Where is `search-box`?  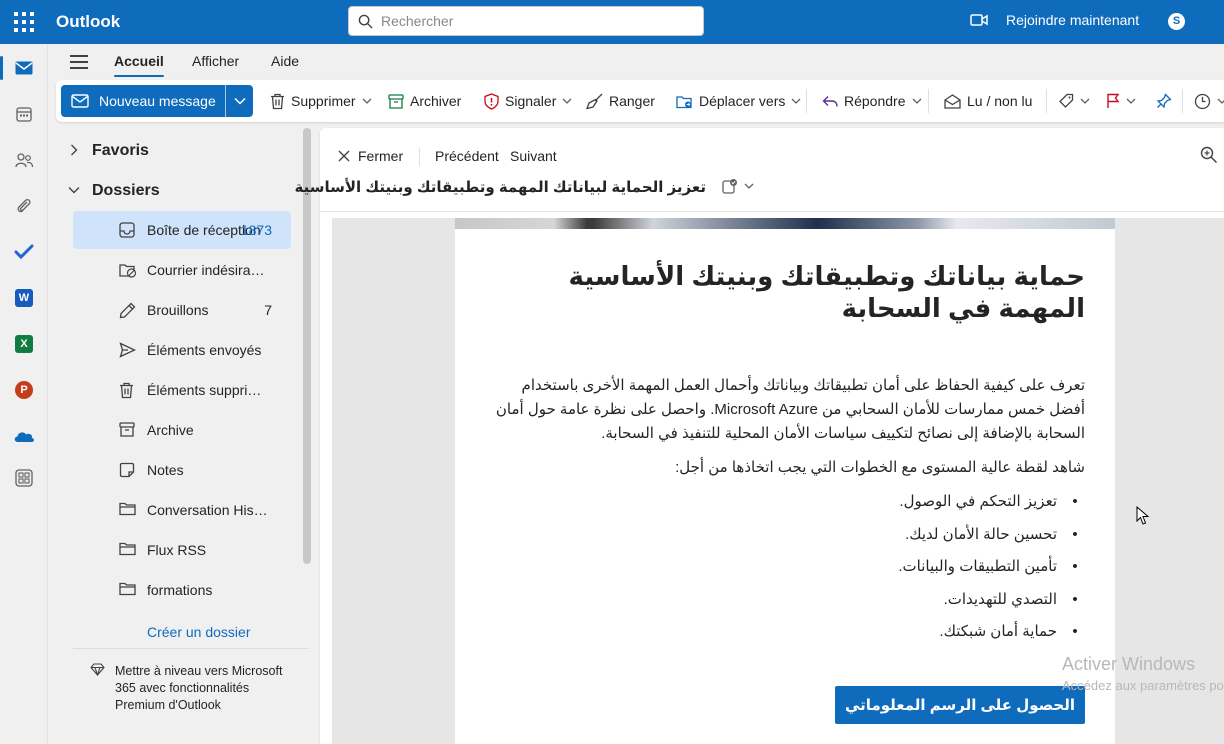 search-box is located at coordinates (526, 21).